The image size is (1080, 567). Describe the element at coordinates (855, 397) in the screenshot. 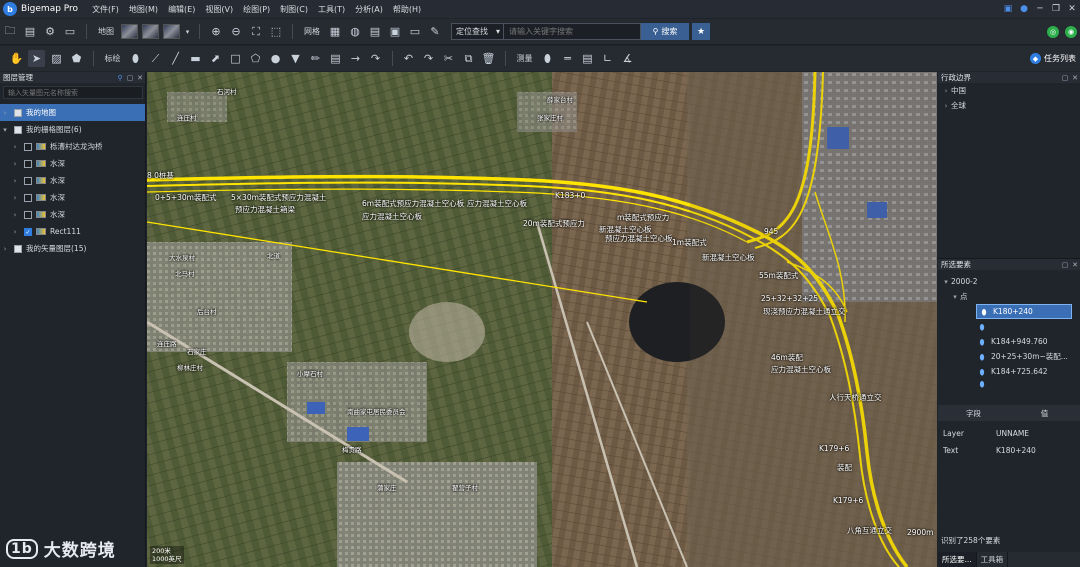

I see `map-annotation-label: 人行天桥通立交` at that location.